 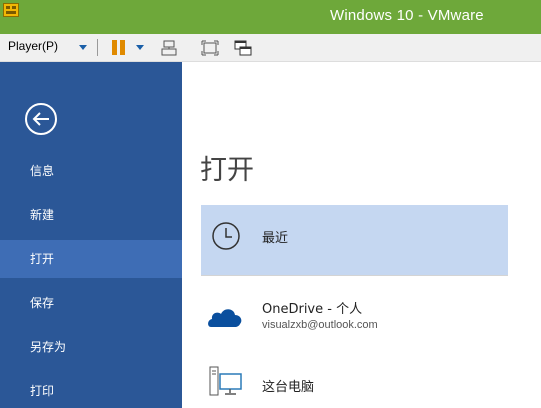 I want to click on title-bar: Windows 10 - VMware, so click(x=270, y=17).